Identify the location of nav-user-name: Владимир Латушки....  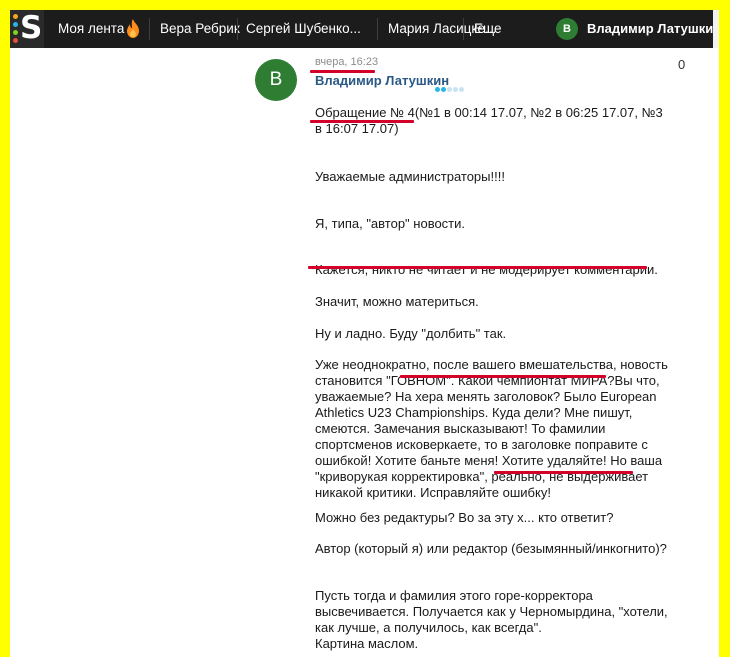
(653, 29).